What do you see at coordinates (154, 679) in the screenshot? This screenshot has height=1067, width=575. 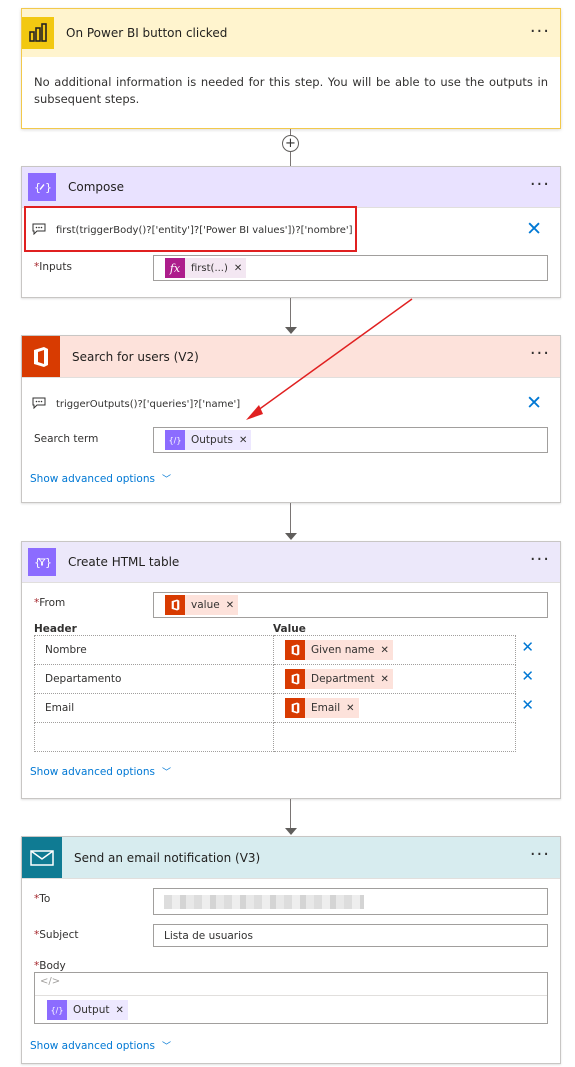 I see `header-cell: Departamento` at bounding box center [154, 679].